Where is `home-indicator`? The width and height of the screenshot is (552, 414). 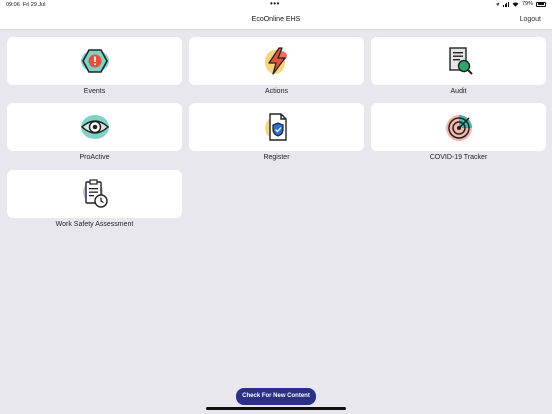 home-indicator is located at coordinates (276, 408).